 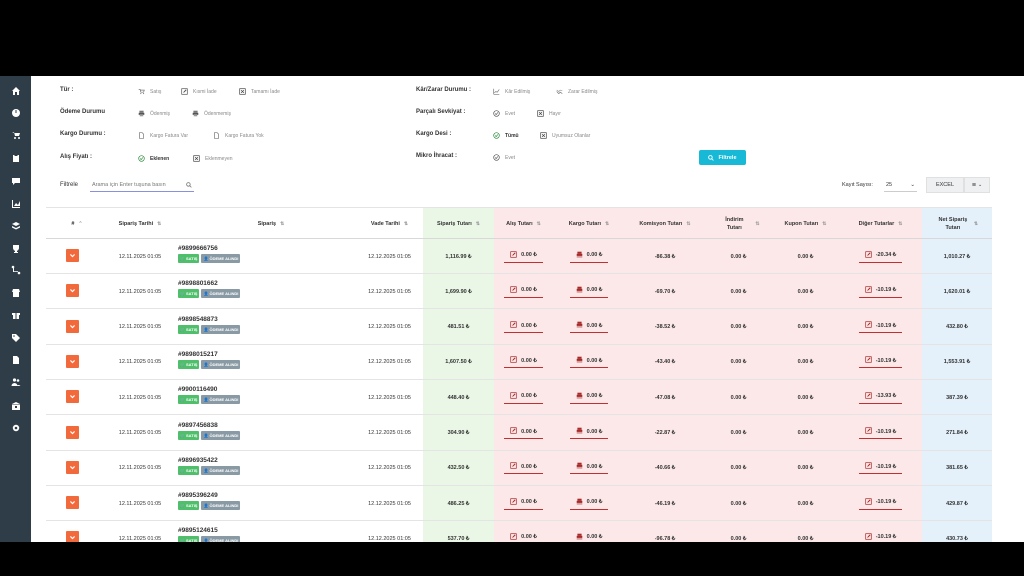 What do you see at coordinates (163, 135) in the screenshot?
I see `filter-option-kargo-0: Kargo Fatura Var` at bounding box center [163, 135].